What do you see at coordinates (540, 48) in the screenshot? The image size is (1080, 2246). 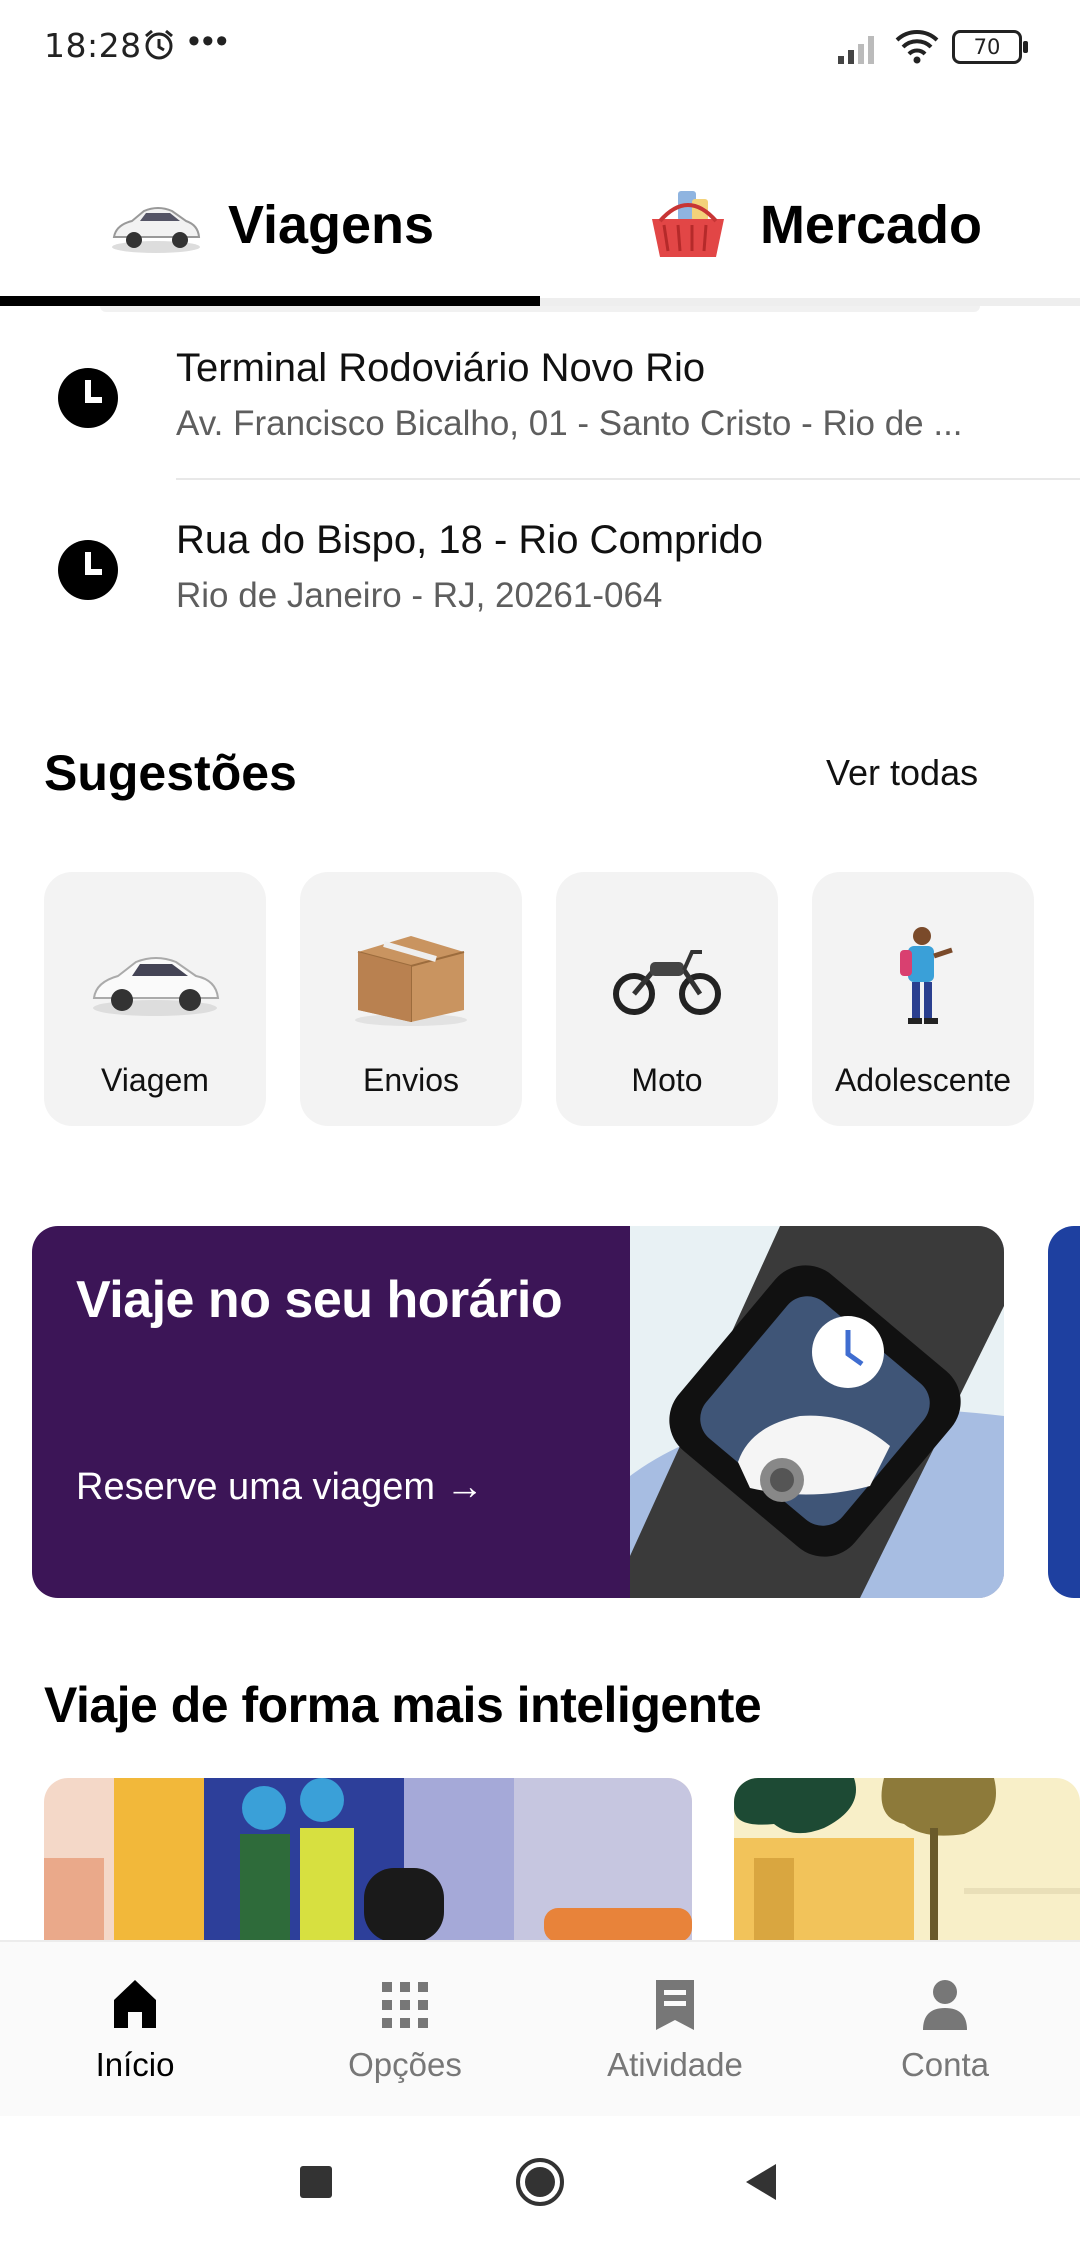 I see `status-bar: 18:28 ••• 70` at bounding box center [540, 48].